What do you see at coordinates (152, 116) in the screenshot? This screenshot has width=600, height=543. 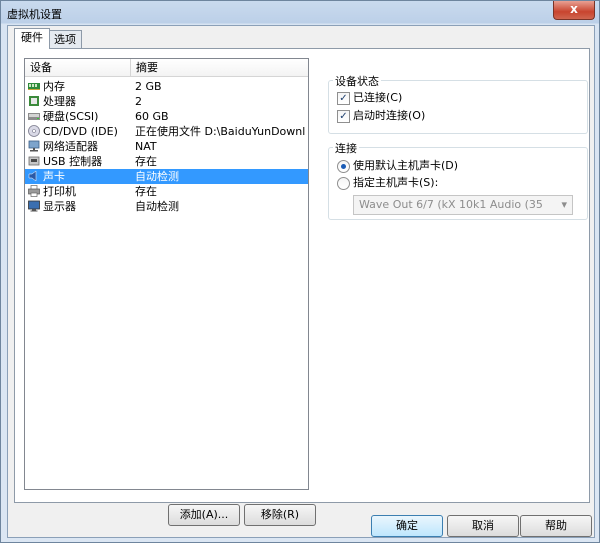 I see `device-summary: 60 GB` at bounding box center [152, 116].